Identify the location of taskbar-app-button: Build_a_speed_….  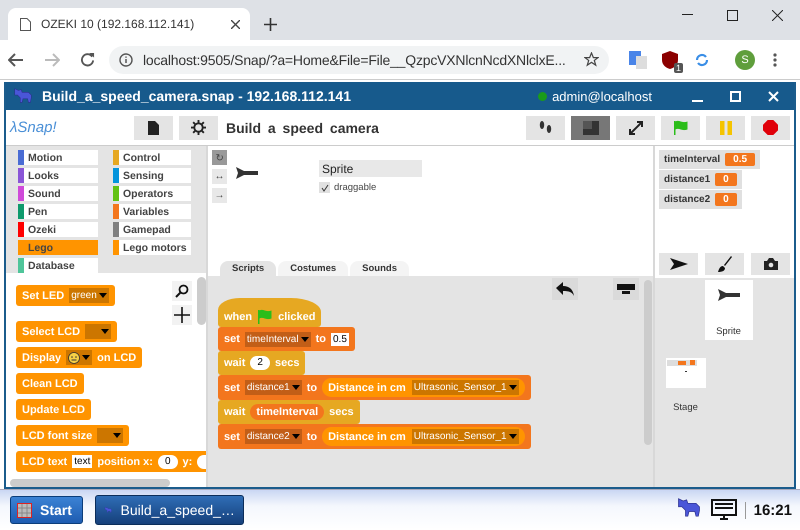
(169, 510).